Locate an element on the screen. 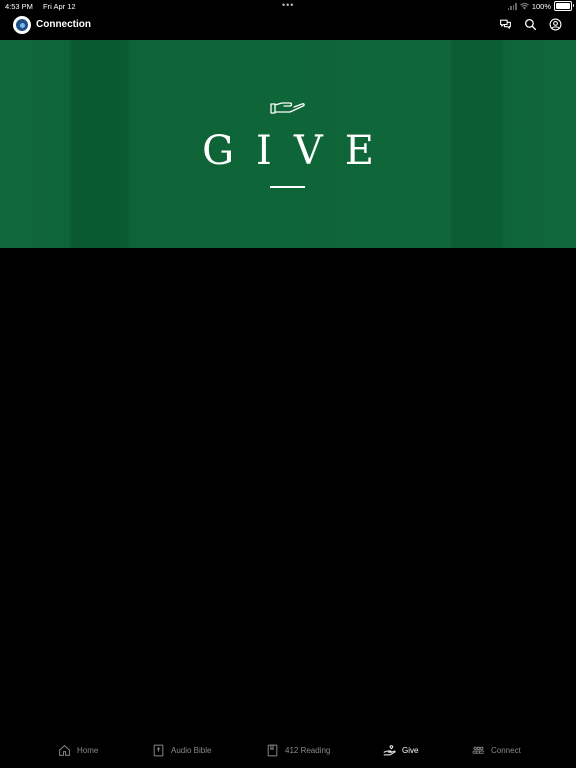 The width and height of the screenshot is (576, 768). tab-412-reading: 412 Reading is located at coordinates (298, 750).